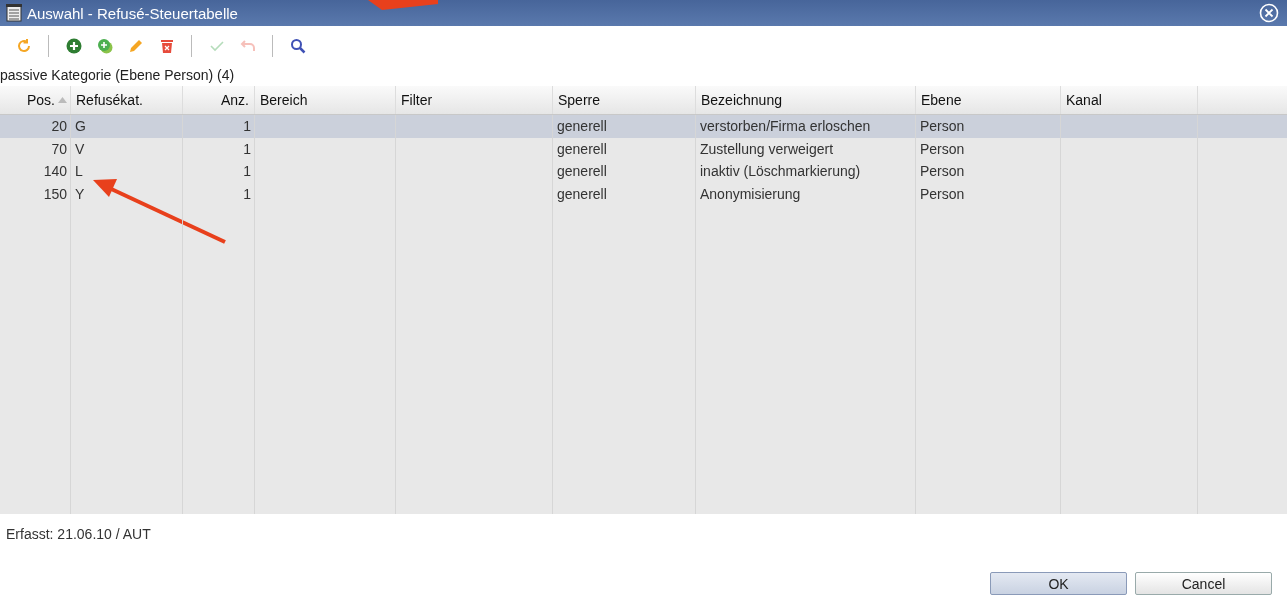 The height and width of the screenshot is (598, 1287). Describe the element at coordinates (1269, 13) in the screenshot. I see `close-icon` at that location.